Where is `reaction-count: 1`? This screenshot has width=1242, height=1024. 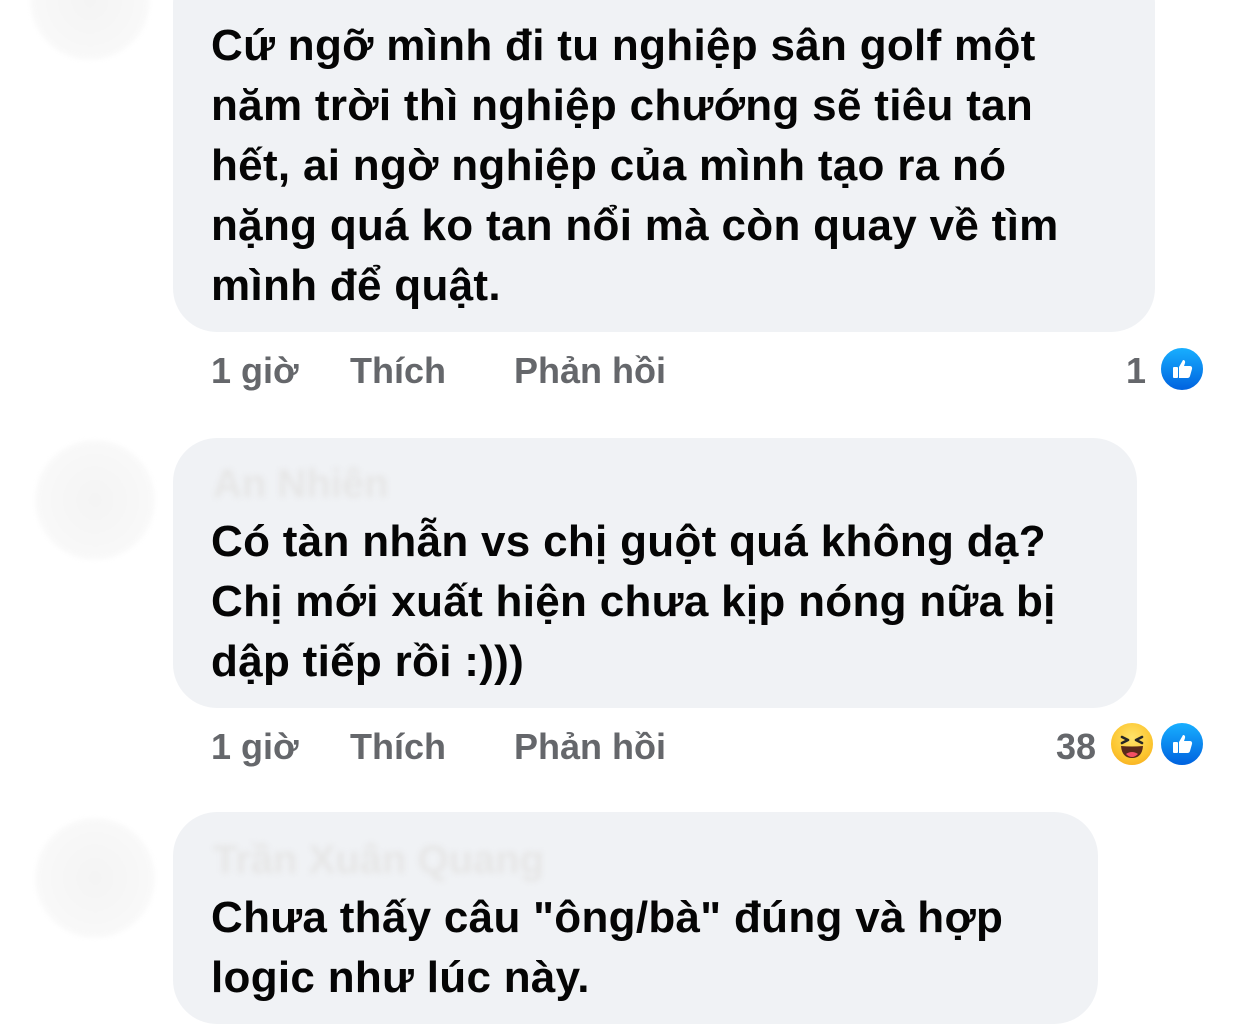
reaction-count: 1 is located at coordinates (1136, 371).